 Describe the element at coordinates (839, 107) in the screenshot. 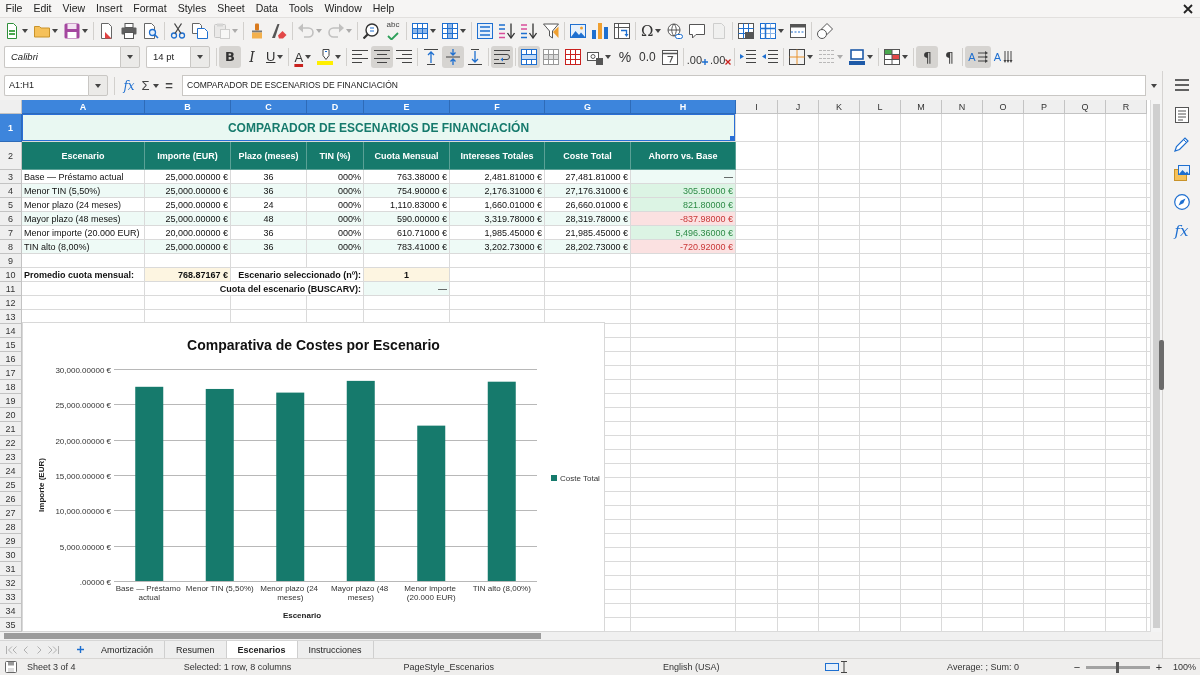

I see `column-header: K` at that location.